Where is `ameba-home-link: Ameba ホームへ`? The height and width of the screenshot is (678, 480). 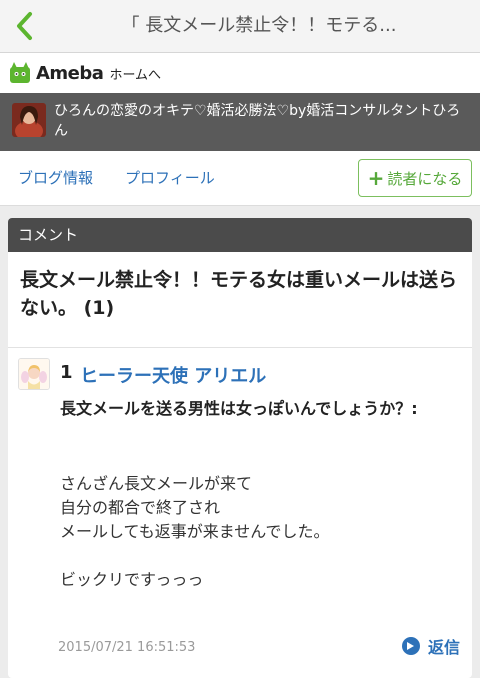
ameba-home-link: Ameba ホームへ is located at coordinates (84, 73).